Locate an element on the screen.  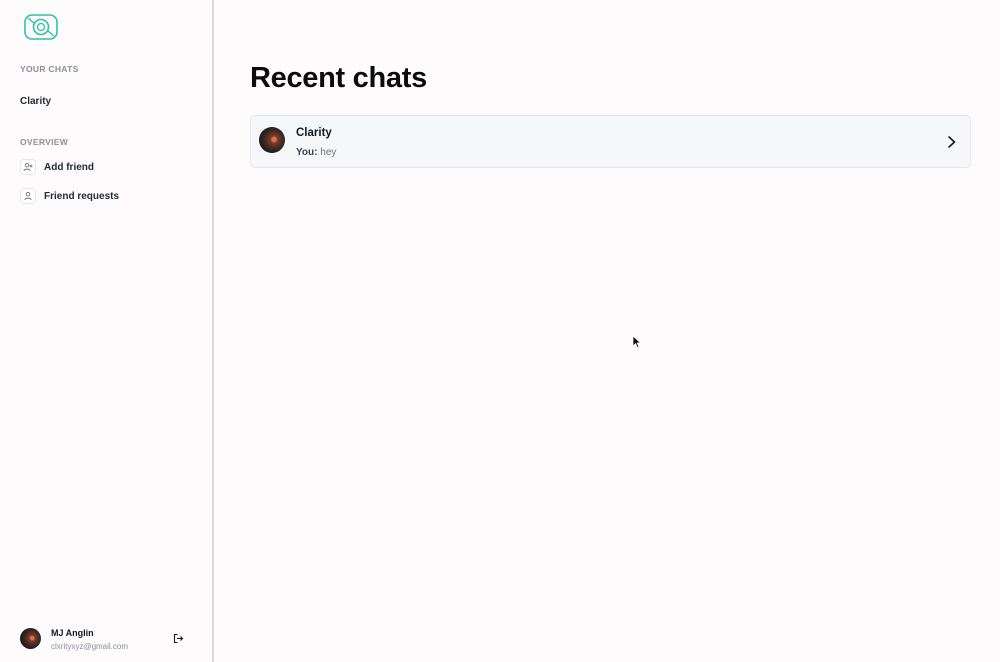
chat-preview-sender: You: is located at coordinates (307, 152).